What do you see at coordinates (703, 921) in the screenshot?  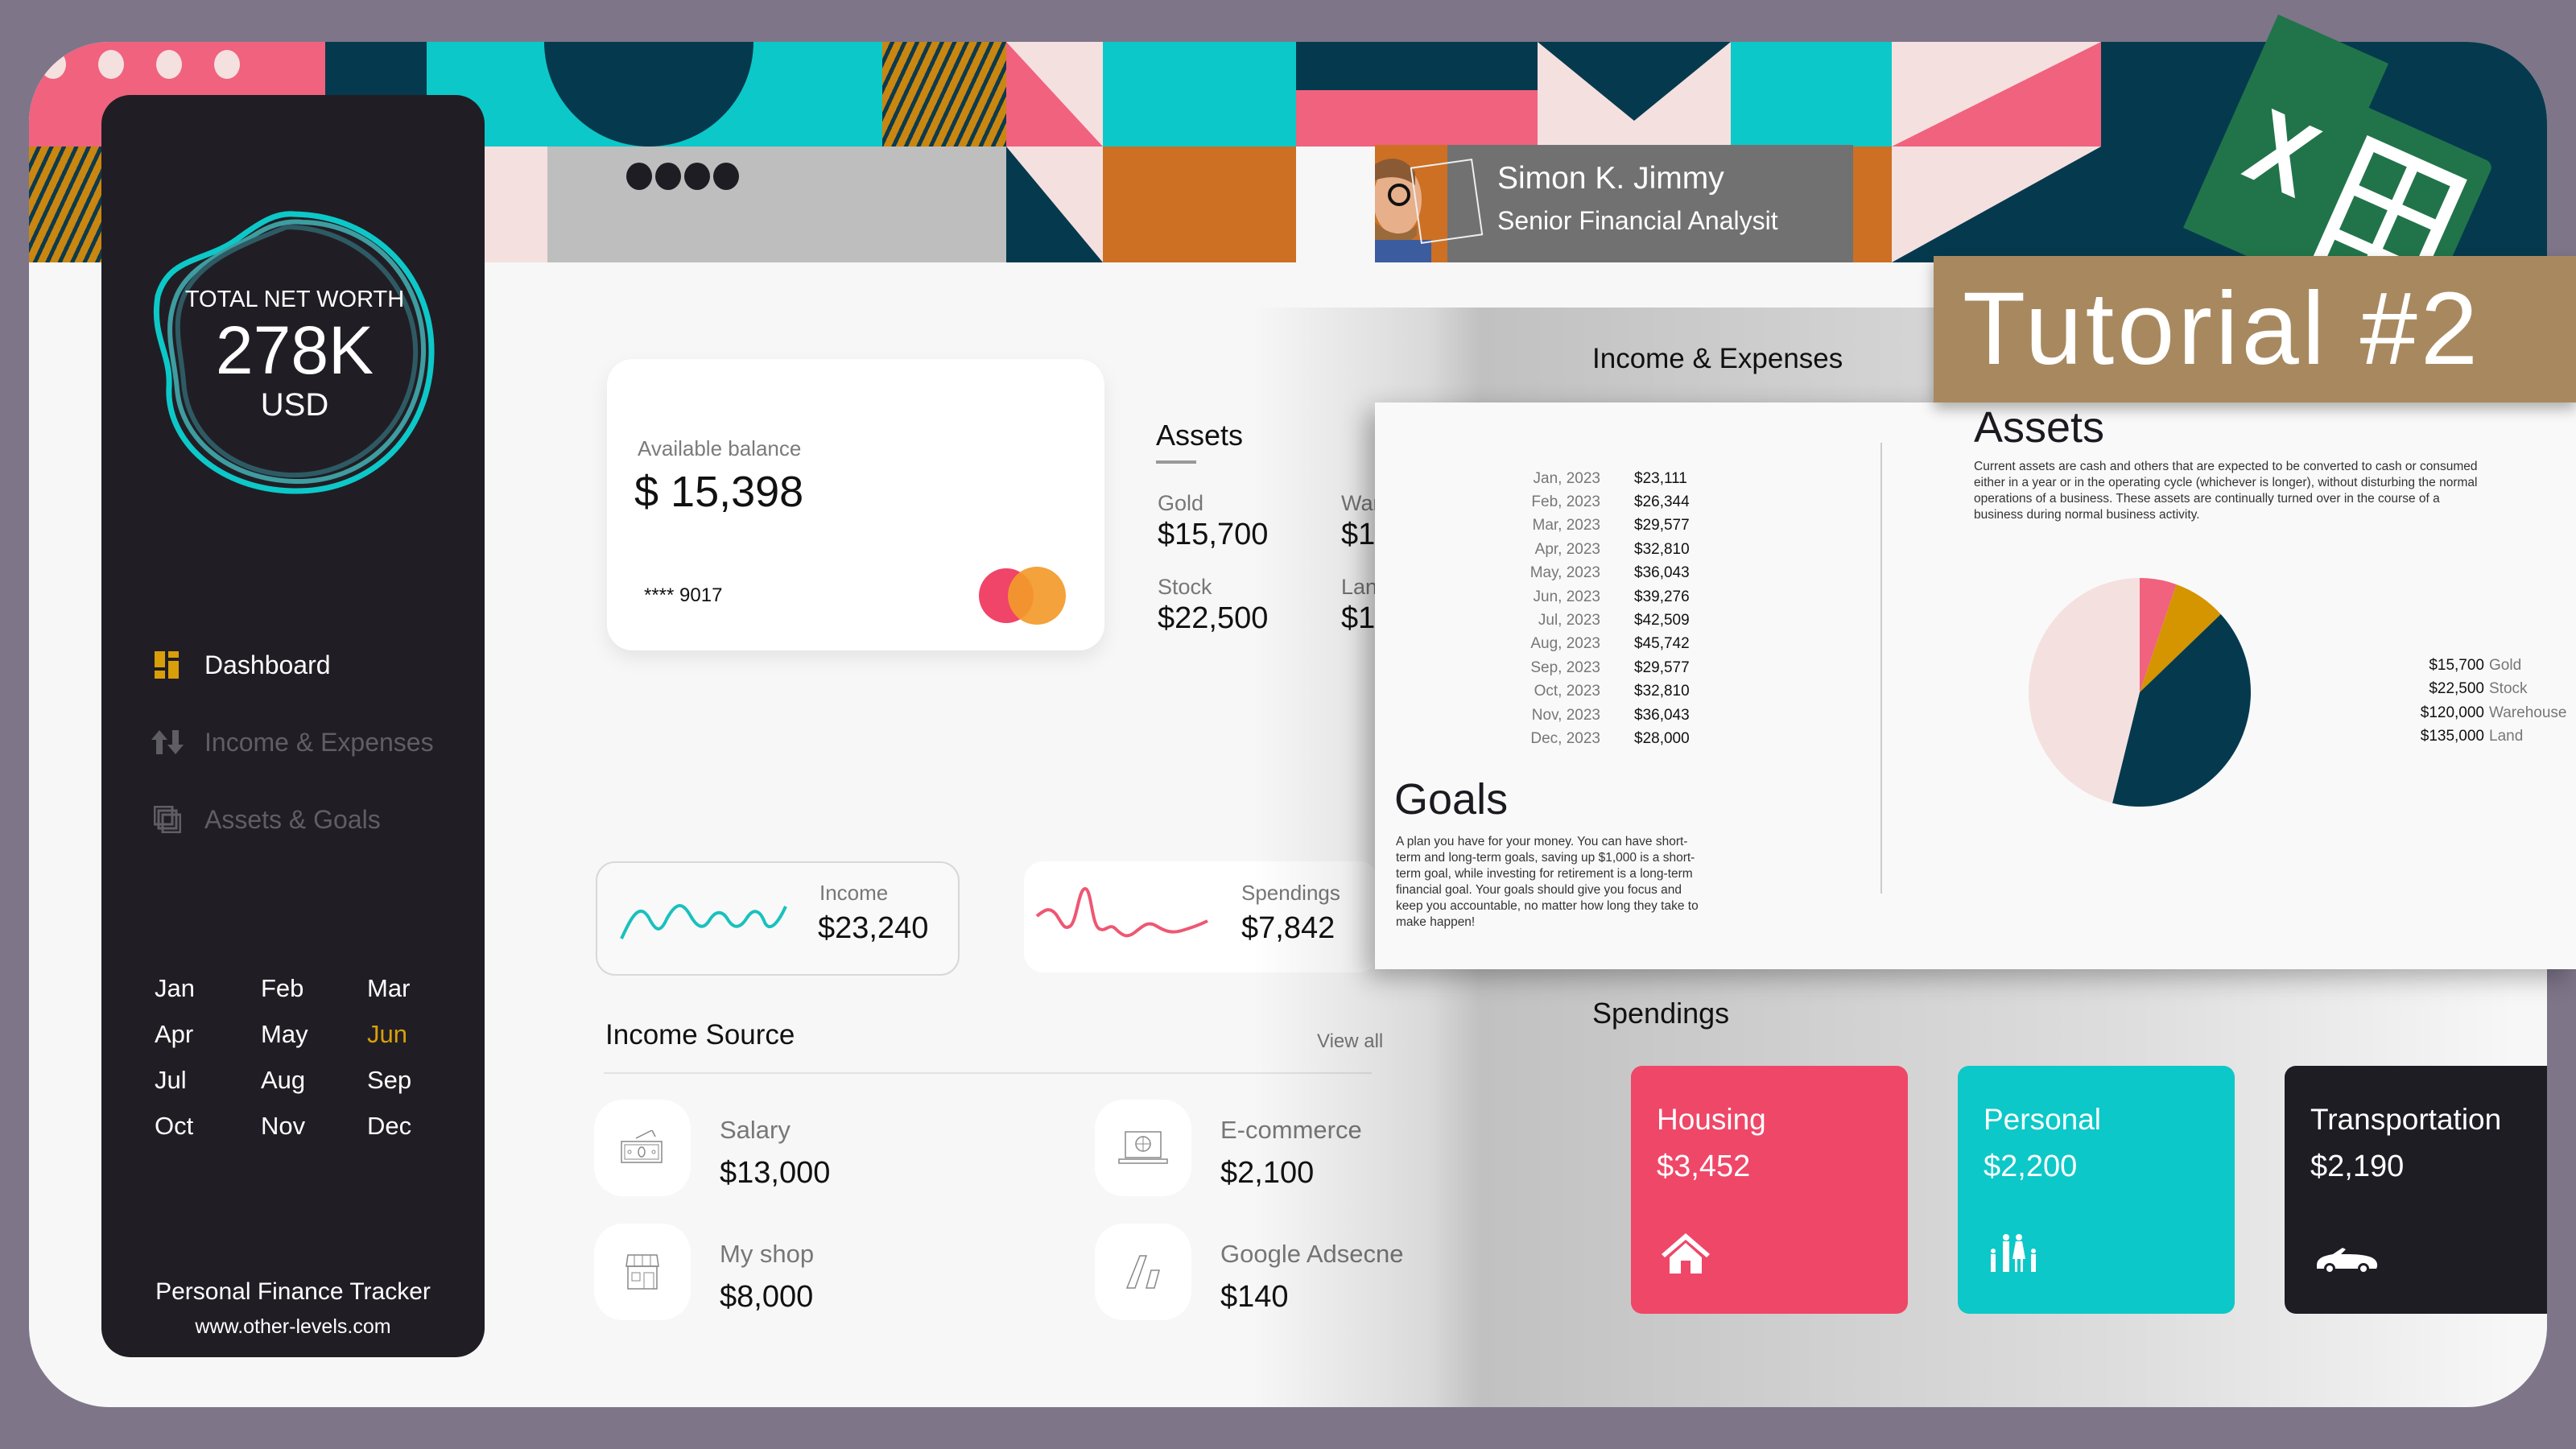 I see `income-sparkline` at bounding box center [703, 921].